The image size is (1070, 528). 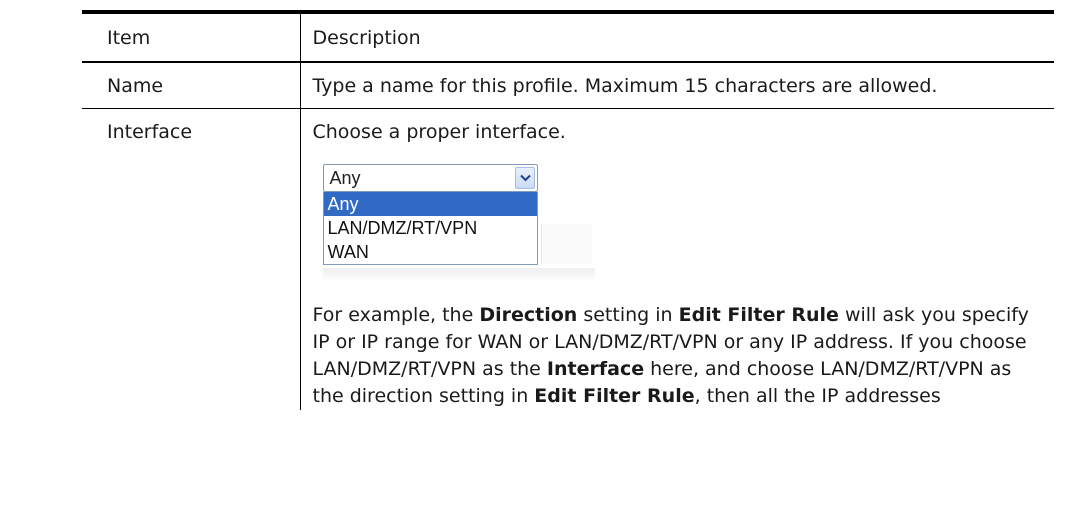 I want to click on interface-select-value: Any, so click(x=345, y=178).